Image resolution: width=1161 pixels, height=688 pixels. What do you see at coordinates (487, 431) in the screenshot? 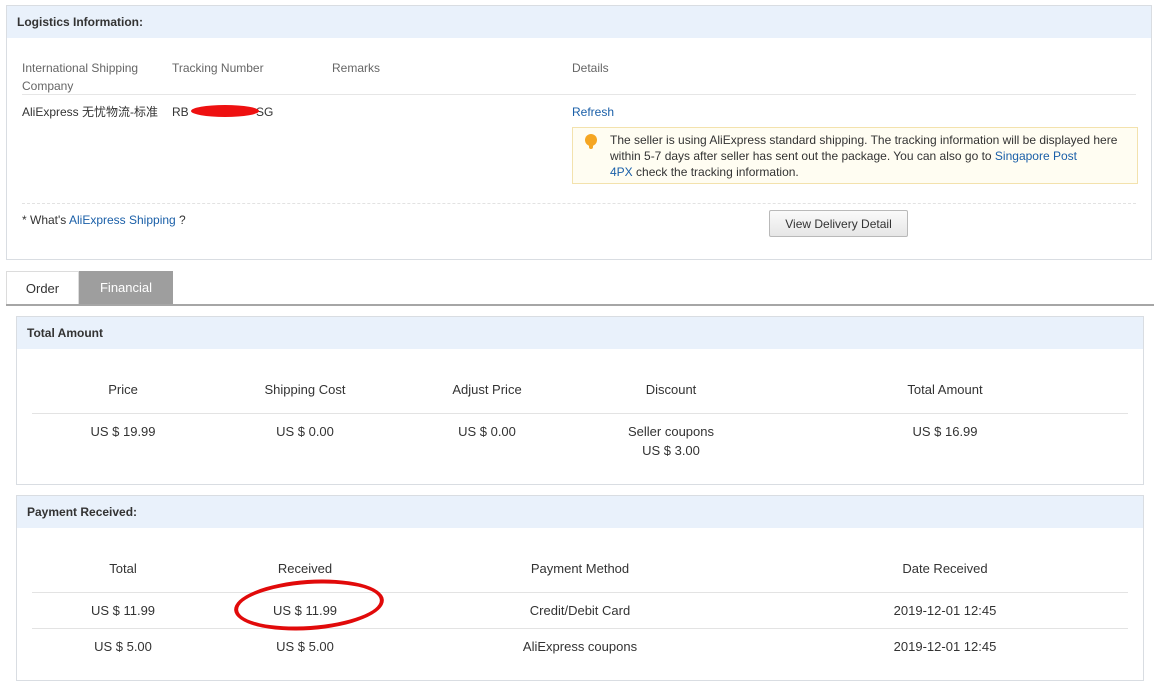
I see `adjust-price-value: US $ 0.00` at bounding box center [487, 431].